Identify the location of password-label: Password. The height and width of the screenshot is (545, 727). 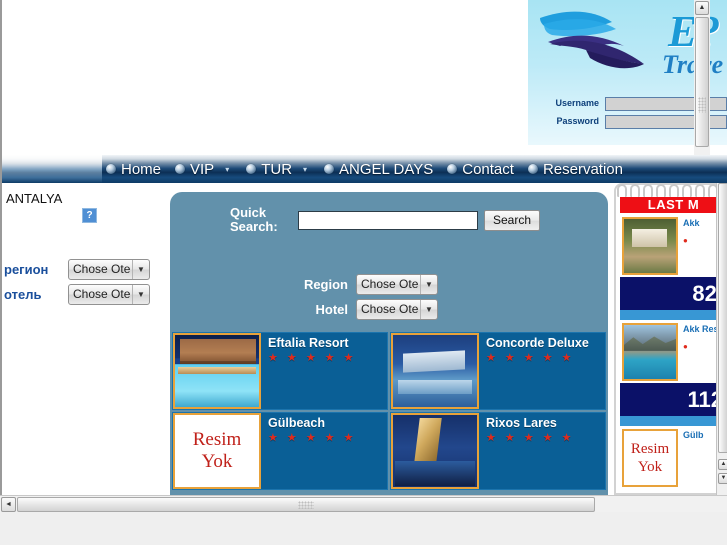
(577, 121).